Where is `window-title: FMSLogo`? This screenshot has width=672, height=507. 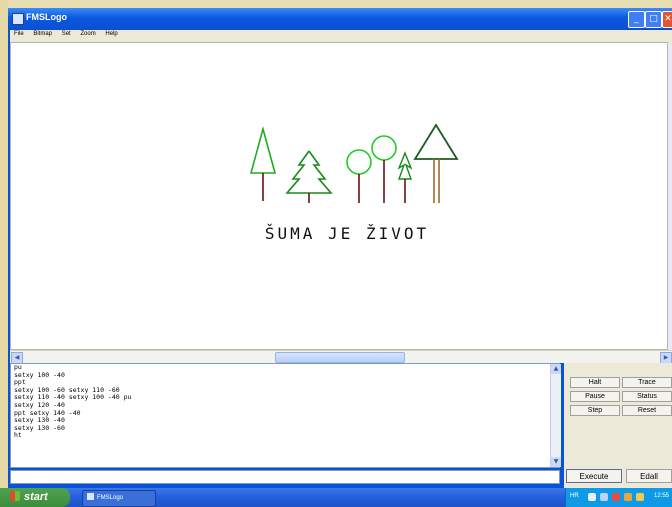 window-title: FMSLogo is located at coordinates (46, 17).